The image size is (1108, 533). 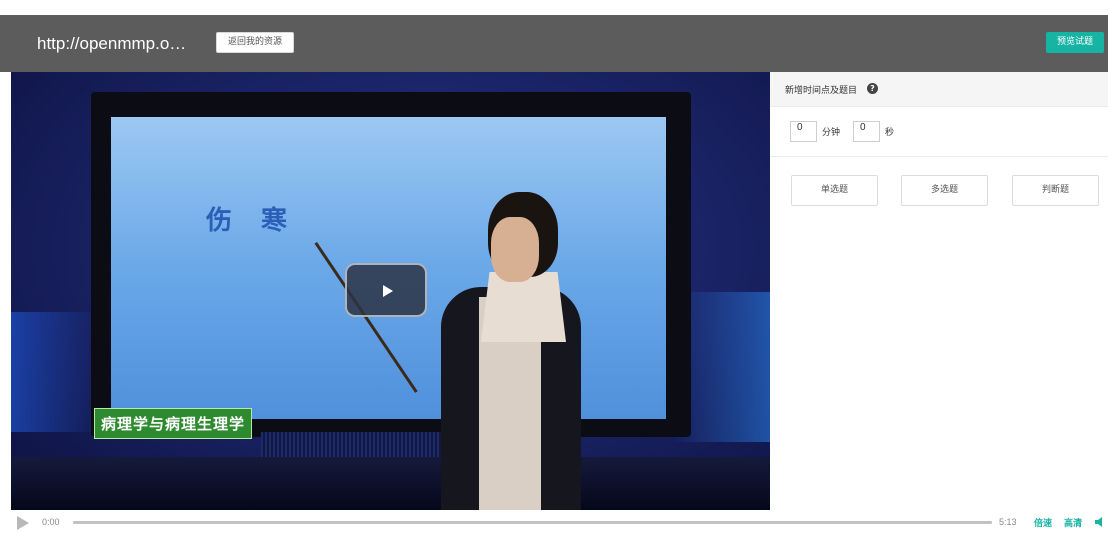 What do you see at coordinates (834, 190) in the screenshot?
I see `single-choice-button: 单选题` at bounding box center [834, 190].